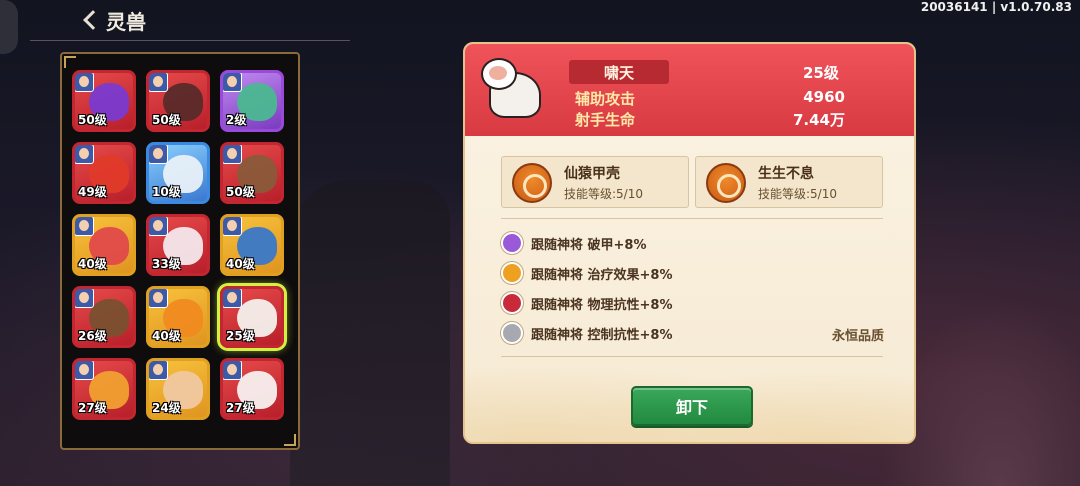 This screenshot has height=486, width=1080. What do you see at coordinates (786, 174) in the screenshot?
I see `skill-name: 生生不息` at bounding box center [786, 174].